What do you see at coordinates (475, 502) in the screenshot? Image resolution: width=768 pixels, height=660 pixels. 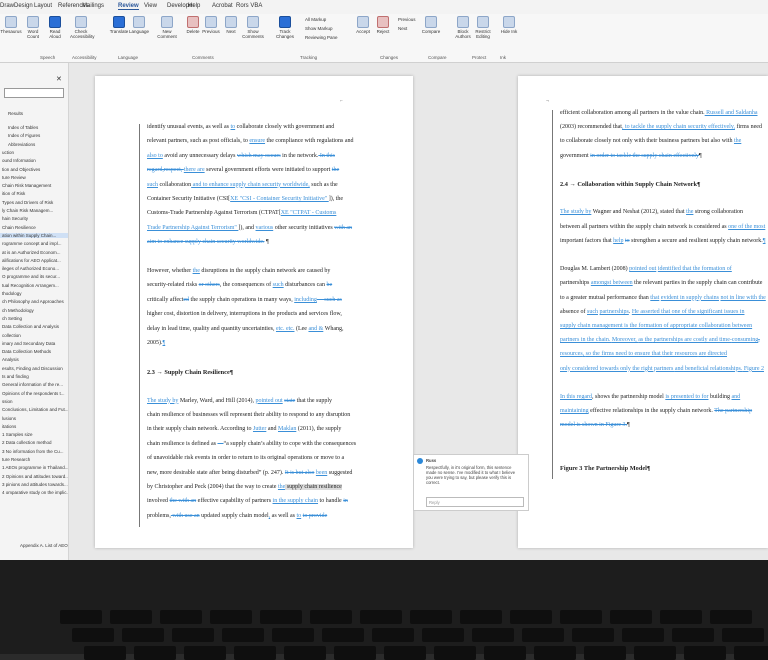 I see `reply-input: Reply` at bounding box center [475, 502].